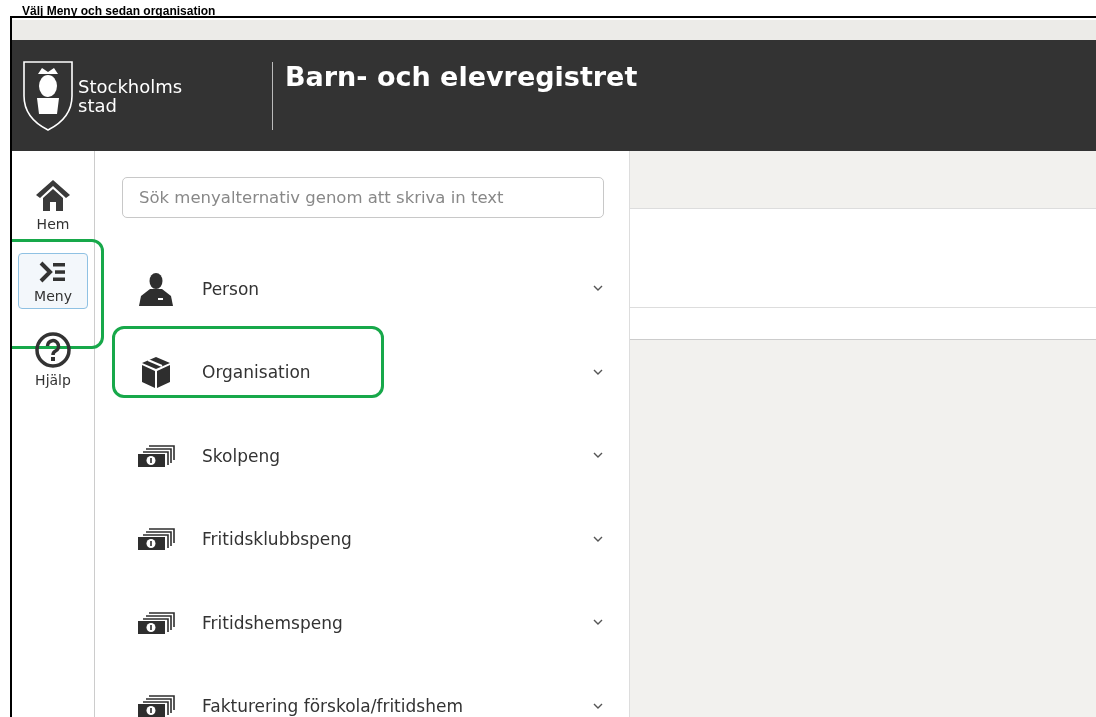 Image resolution: width=1096 pixels, height=717 pixels. Describe the element at coordinates (461, 76) in the screenshot. I see `app-title: Barn- och elevregistret` at that location.